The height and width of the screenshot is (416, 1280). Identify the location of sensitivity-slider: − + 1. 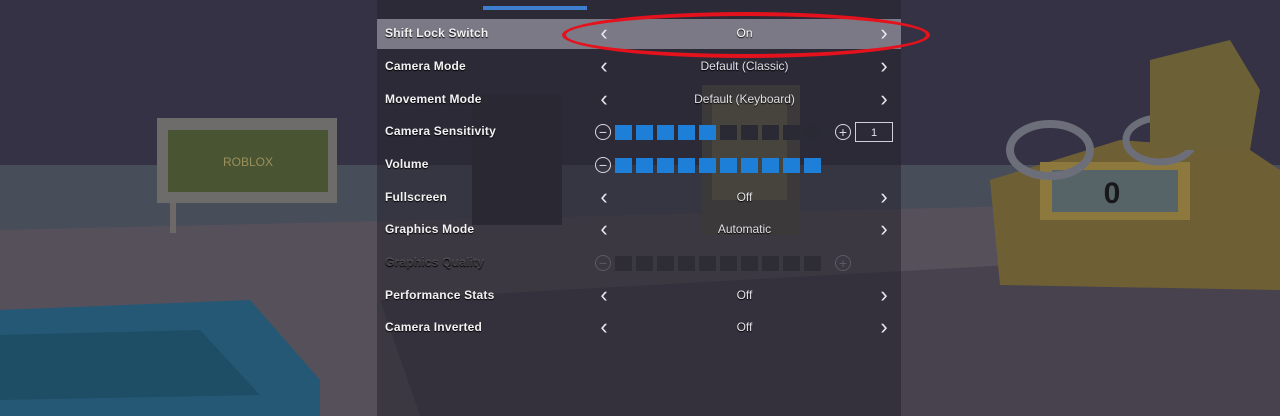
(743, 133).